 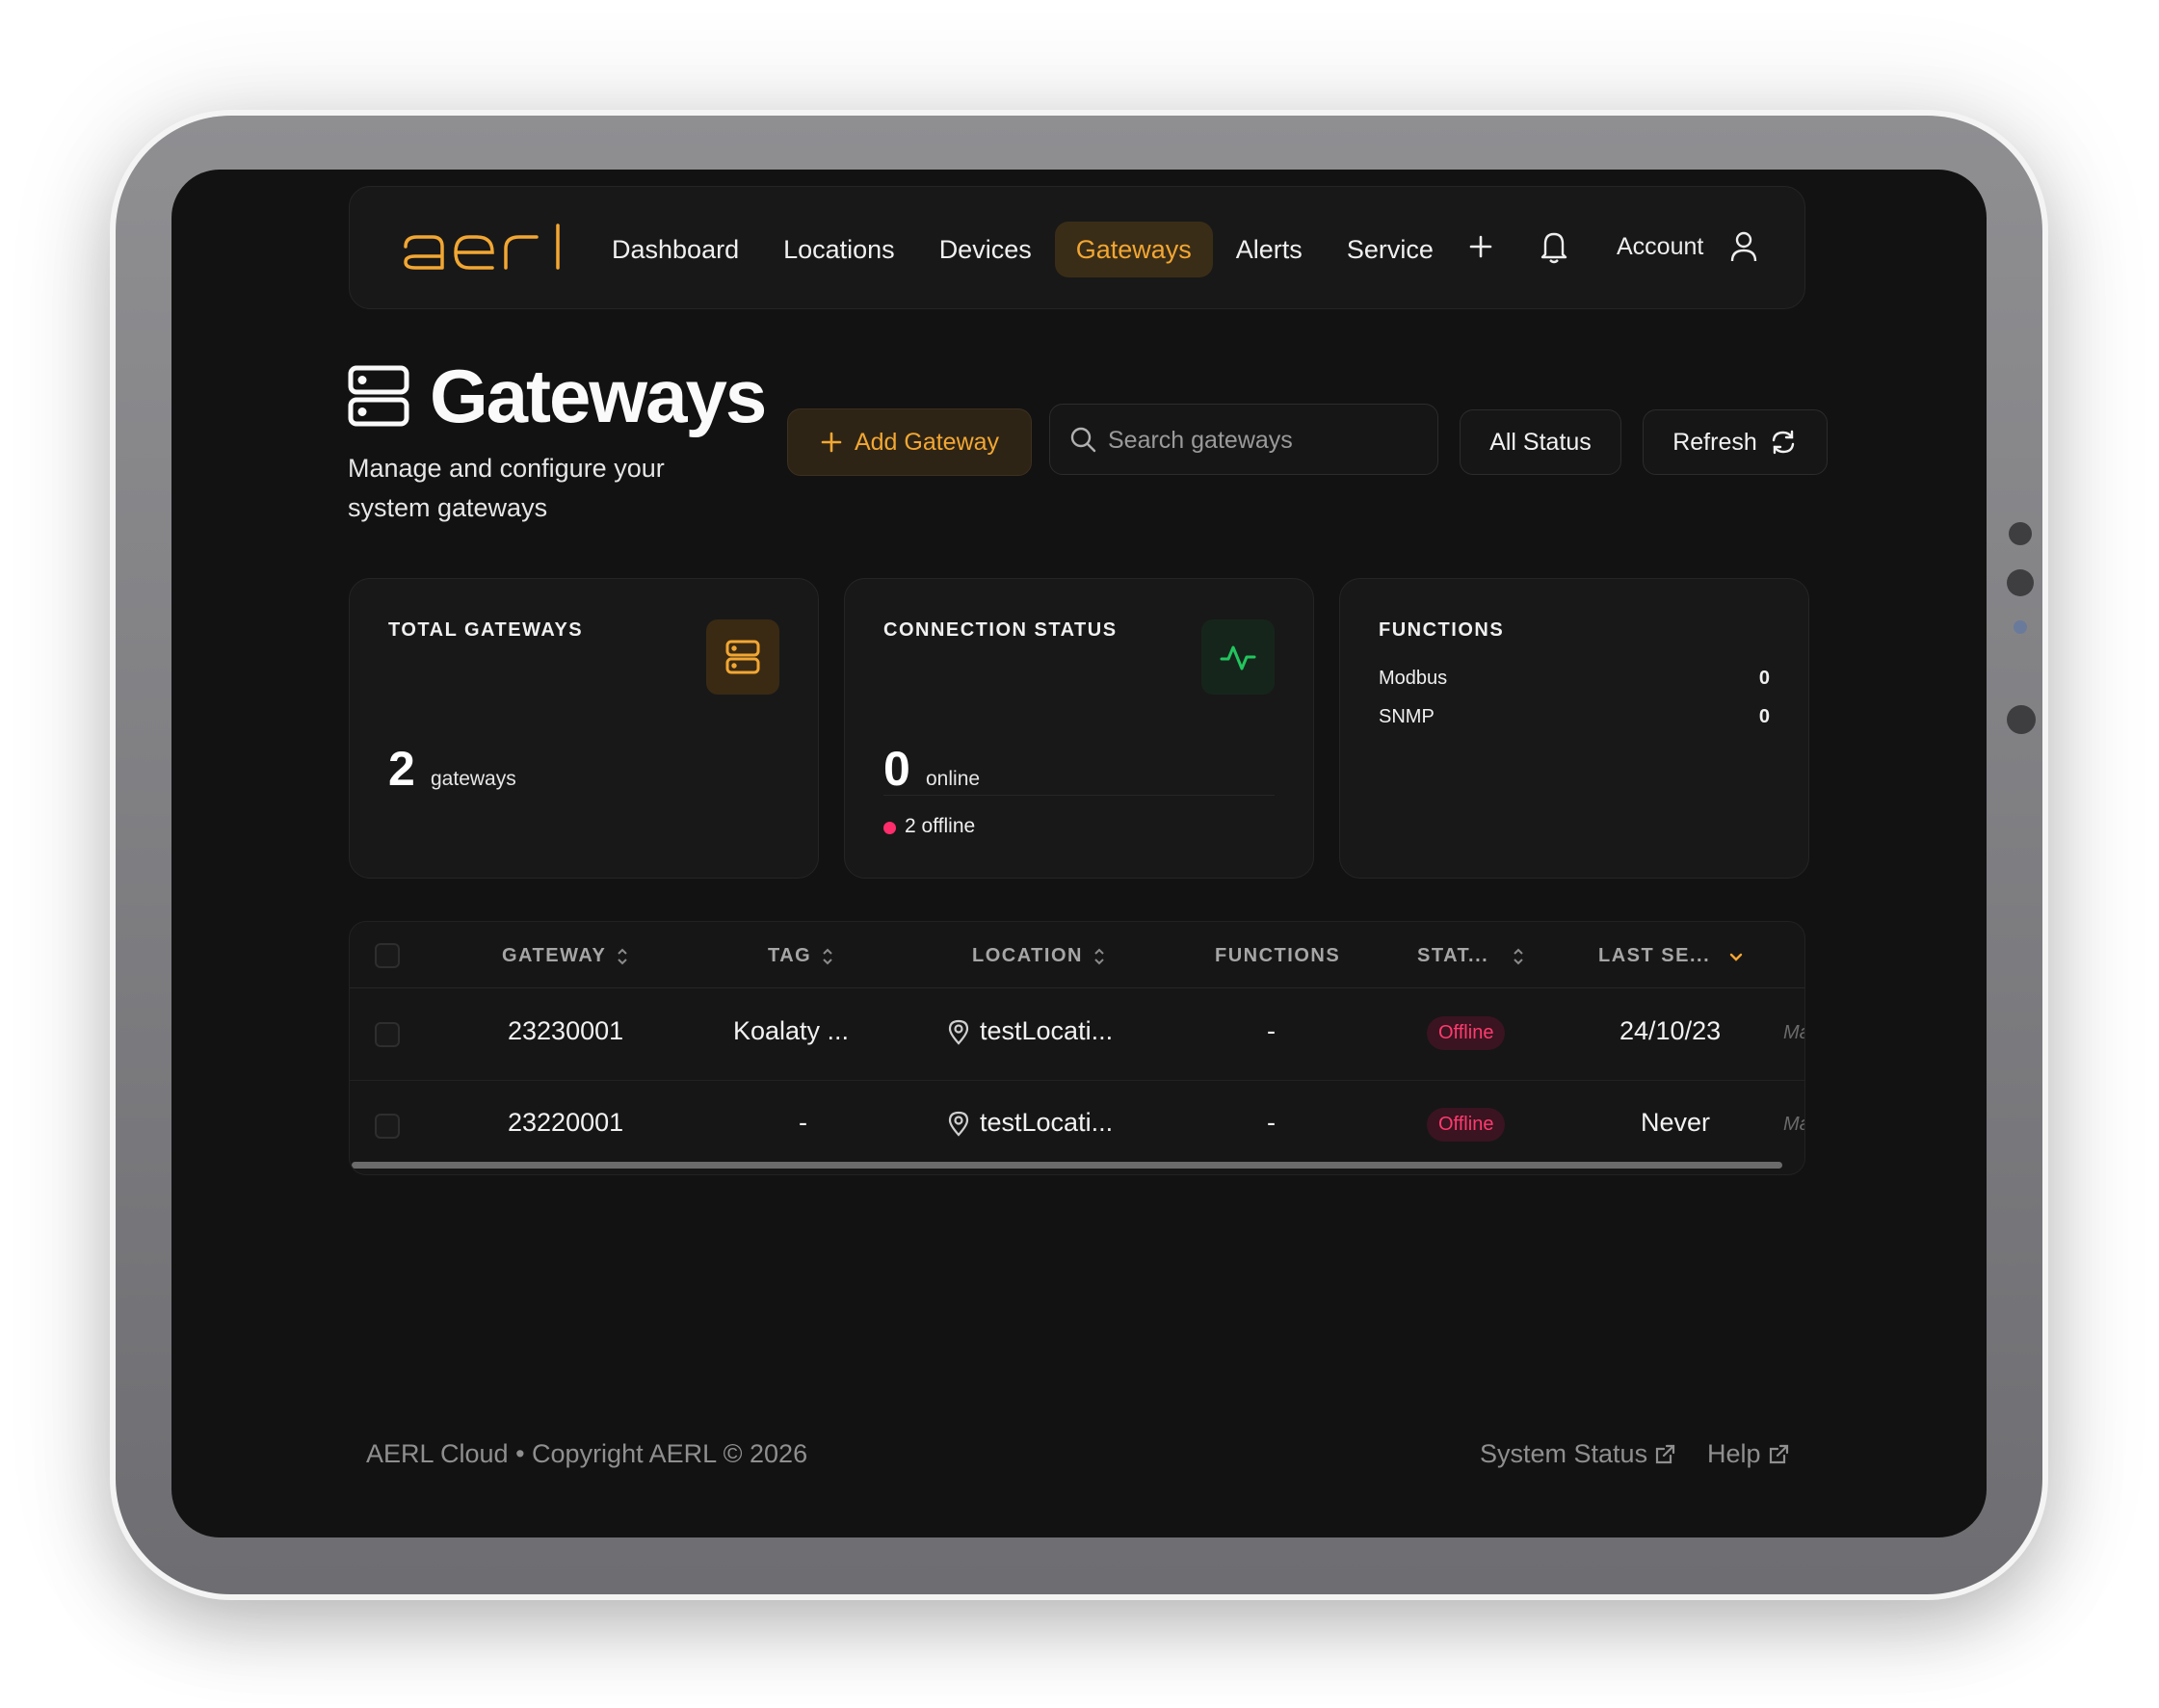 What do you see at coordinates (2020, 627) in the screenshot?
I see `camera-indicator` at bounding box center [2020, 627].